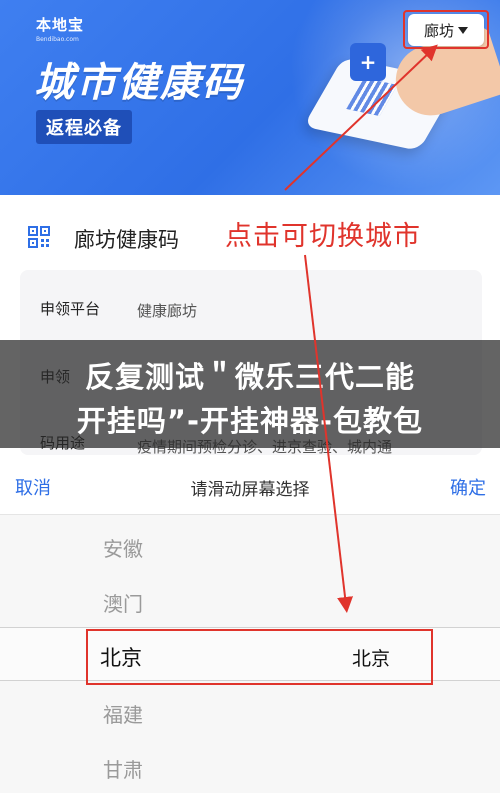  What do you see at coordinates (249, 377) in the screenshot?
I see `overlay-line-1: 反复测试＂微乐三代二能` at bounding box center [249, 377].